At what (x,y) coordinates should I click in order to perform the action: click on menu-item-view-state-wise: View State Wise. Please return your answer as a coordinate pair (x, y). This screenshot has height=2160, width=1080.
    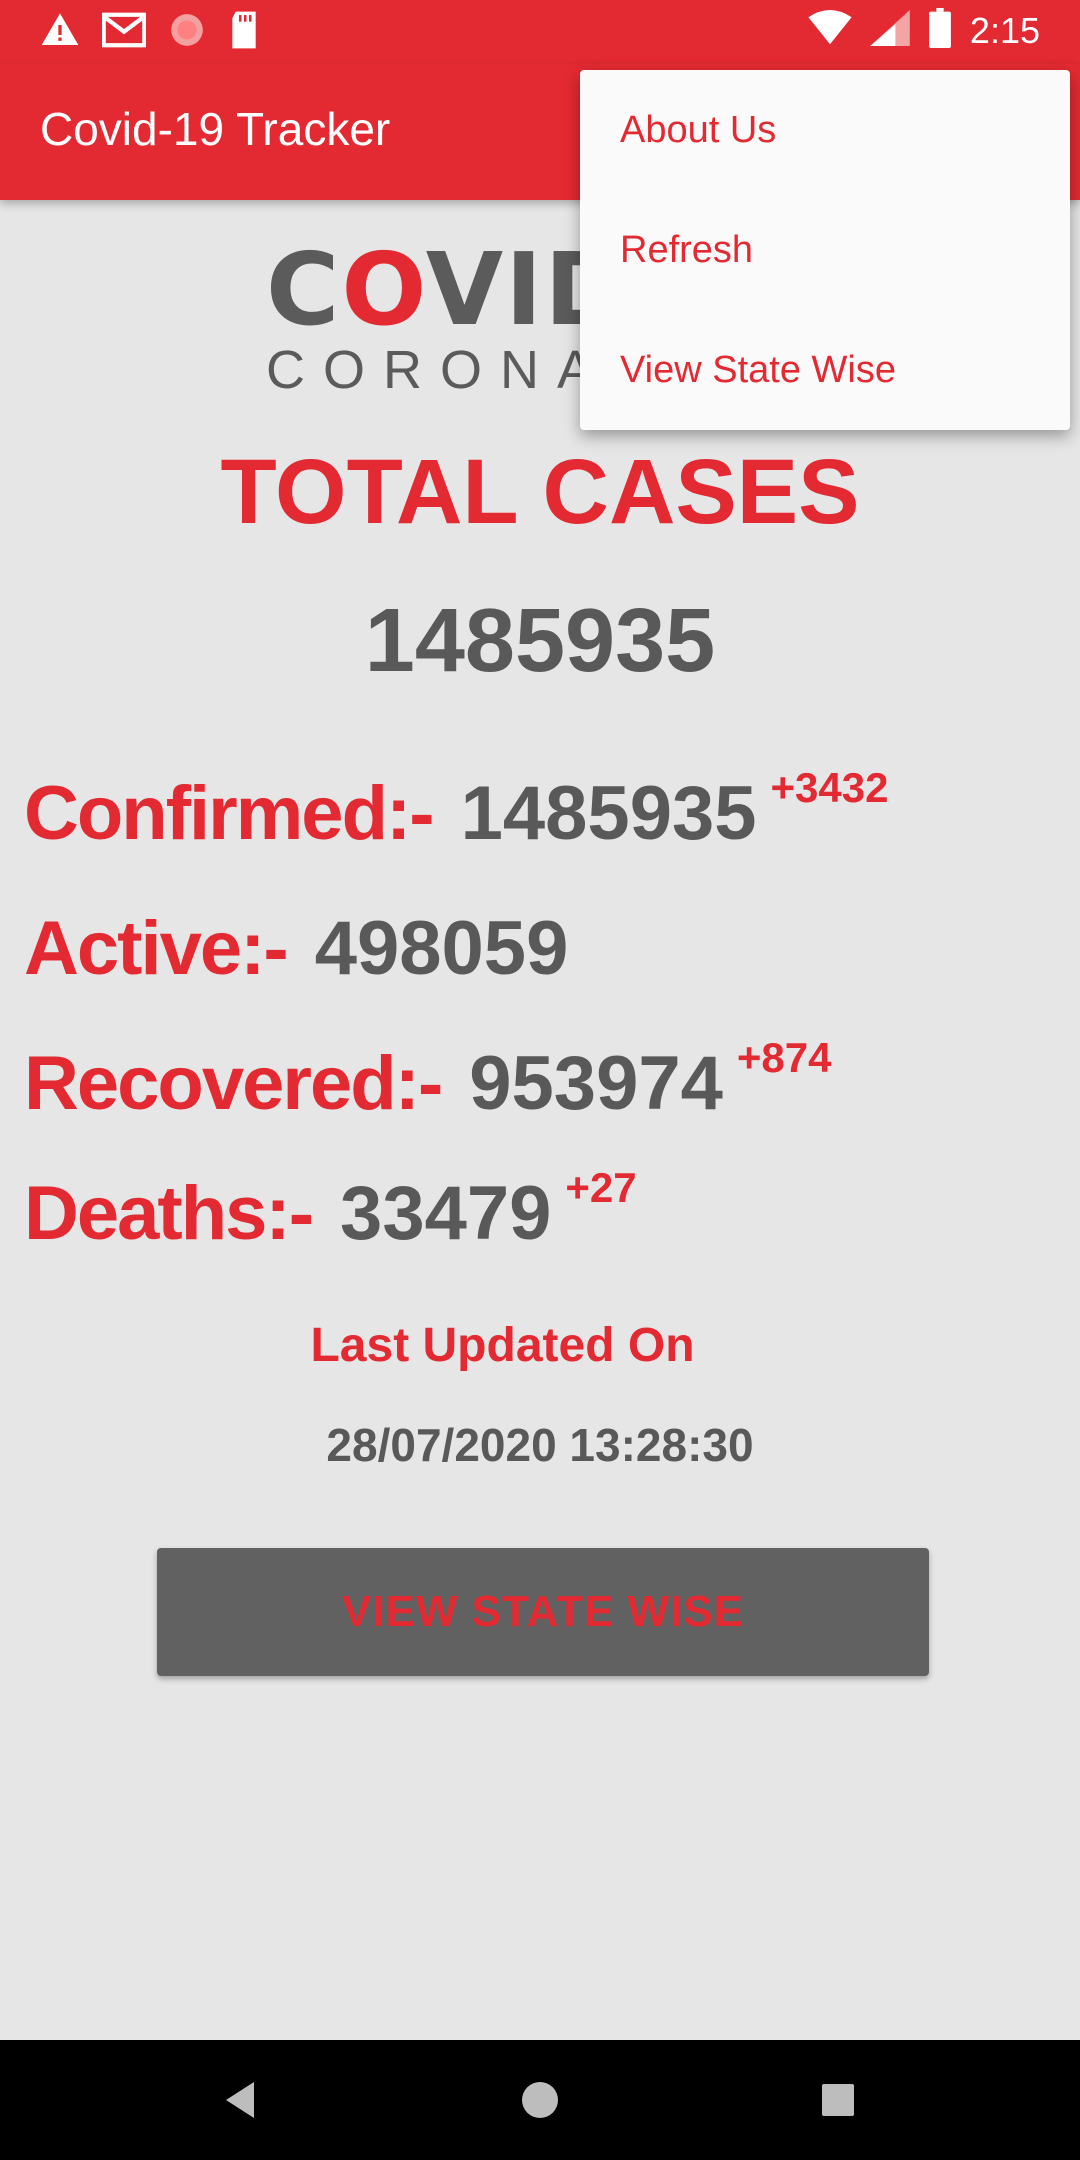
    Looking at the image, I should click on (825, 370).